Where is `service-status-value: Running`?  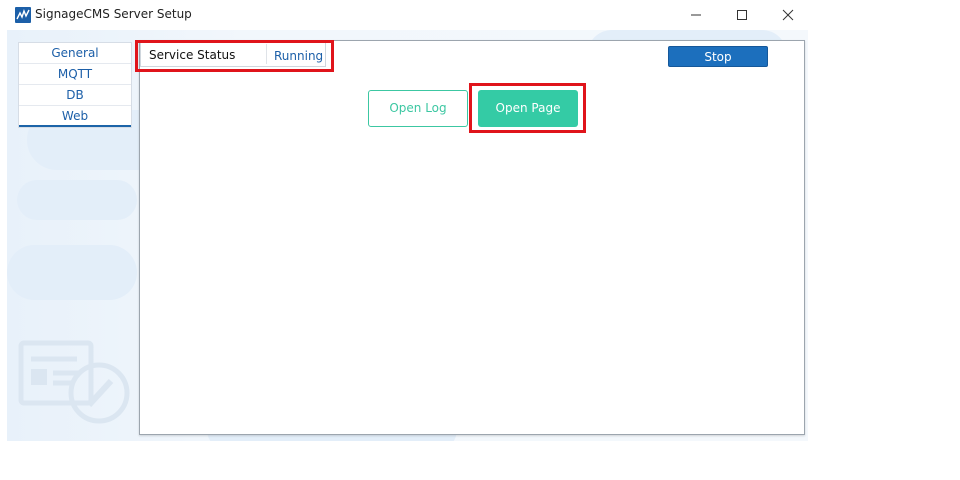
service-status-value: Running is located at coordinates (299, 56).